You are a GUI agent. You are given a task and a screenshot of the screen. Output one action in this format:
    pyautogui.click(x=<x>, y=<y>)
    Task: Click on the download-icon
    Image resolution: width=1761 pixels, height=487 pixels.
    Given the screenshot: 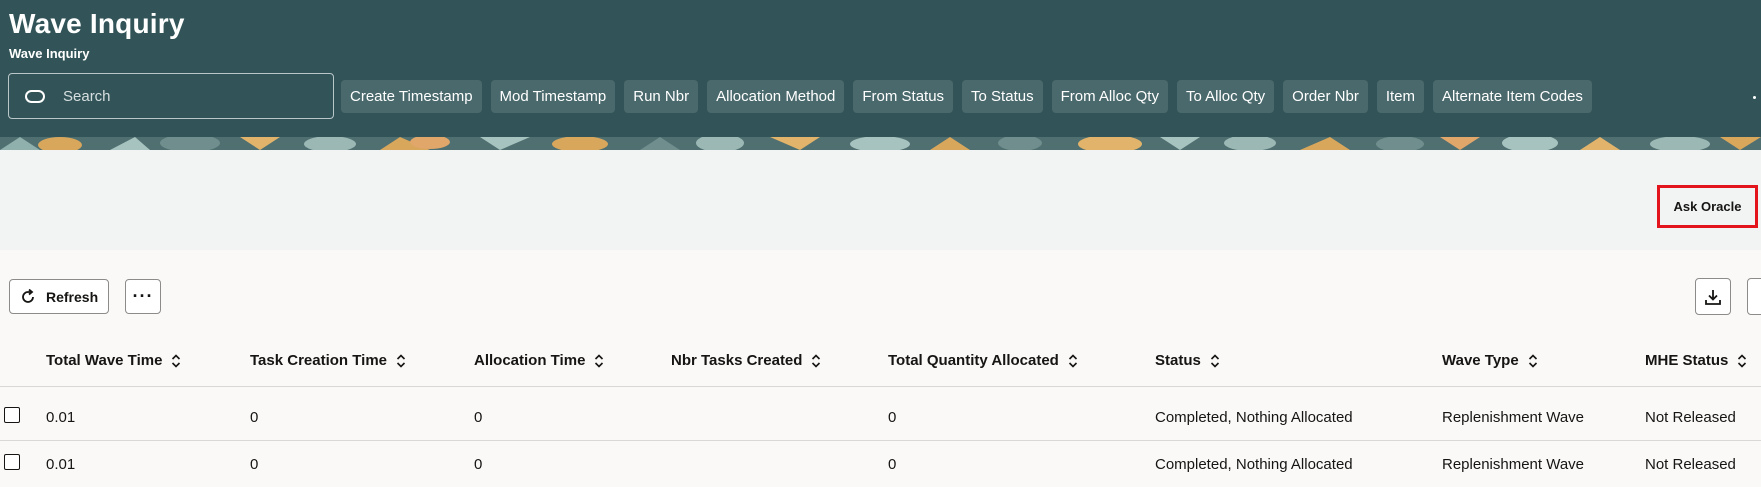 What is the action you would take?
    pyautogui.click(x=1713, y=297)
    